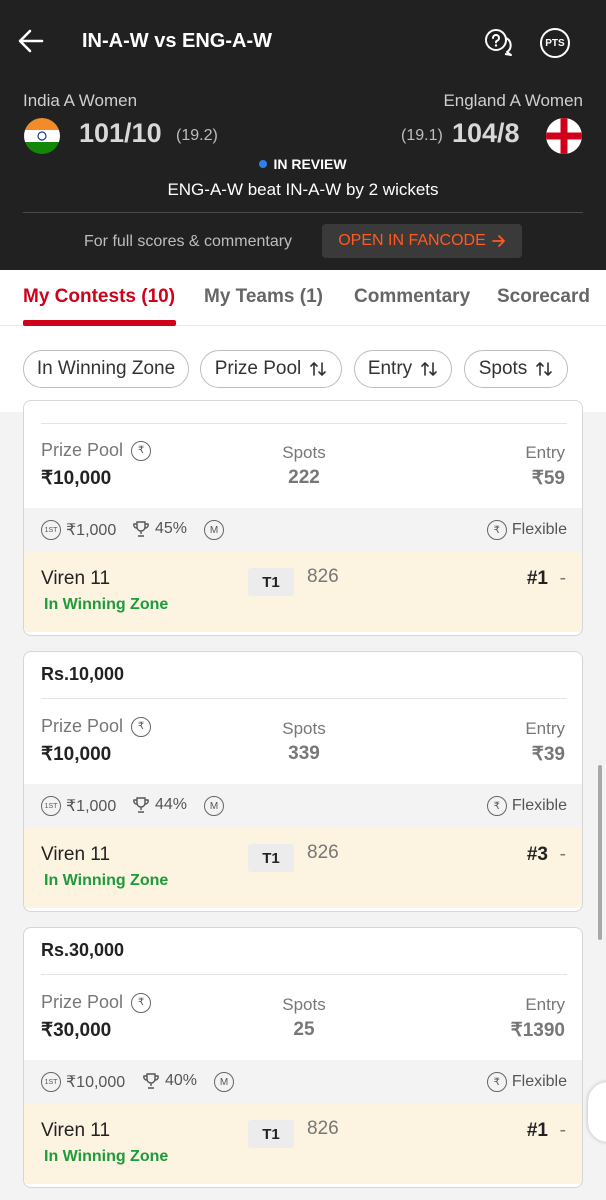 Image resolution: width=606 pixels, height=1200 pixels. What do you see at coordinates (564, 136) in the screenshot?
I see `england-flag-icon` at bounding box center [564, 136].